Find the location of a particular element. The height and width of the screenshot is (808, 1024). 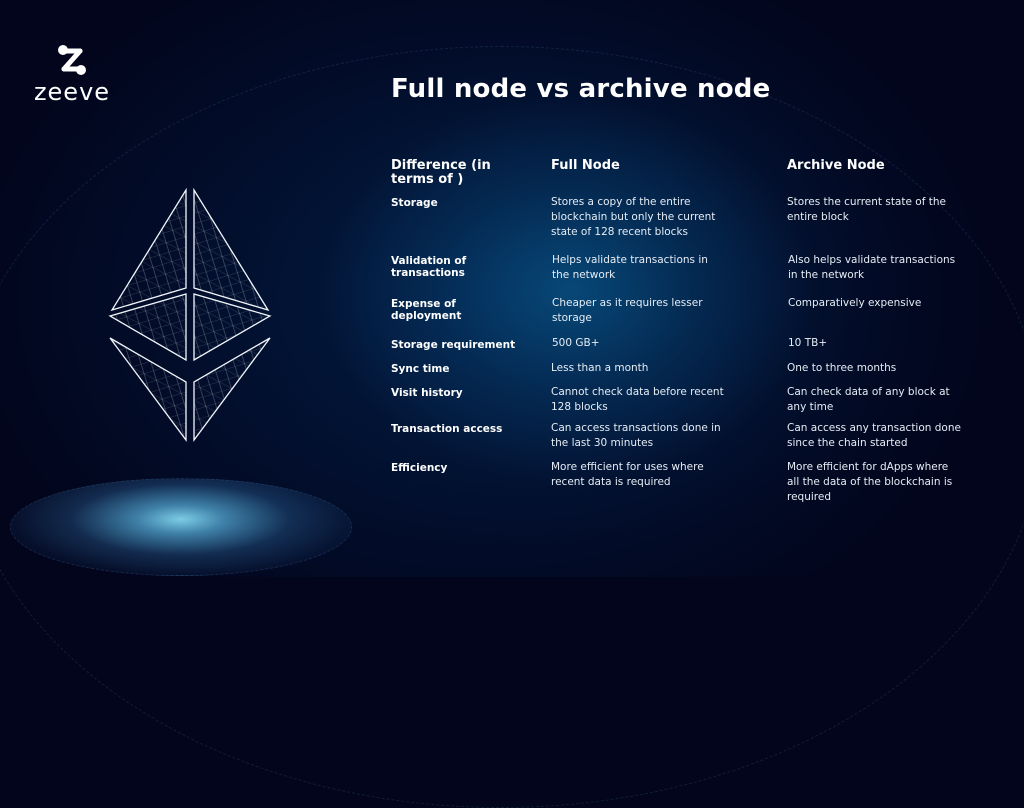

row-label-visit-history: Visit history is located at coordinates (427, 393).